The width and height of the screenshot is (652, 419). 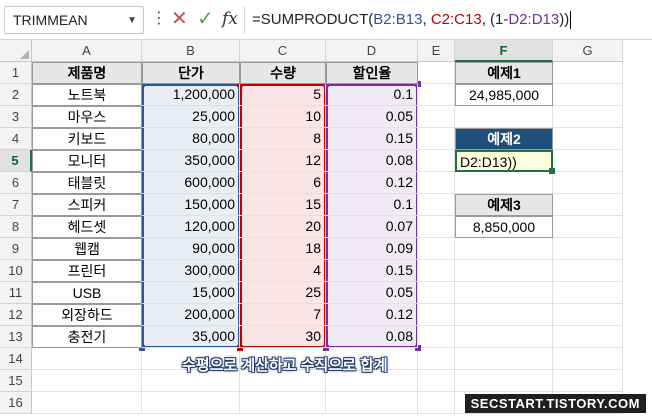 I want to click on column-header-g: G, so click(x=588, y=51).